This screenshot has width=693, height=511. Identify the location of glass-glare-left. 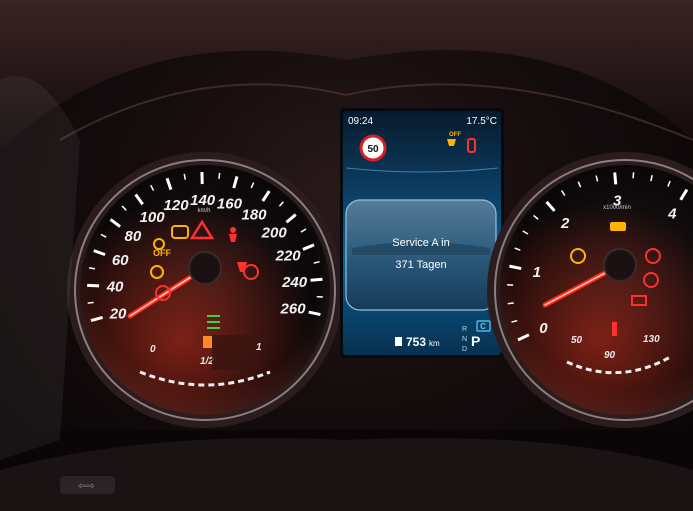
(40, 268).